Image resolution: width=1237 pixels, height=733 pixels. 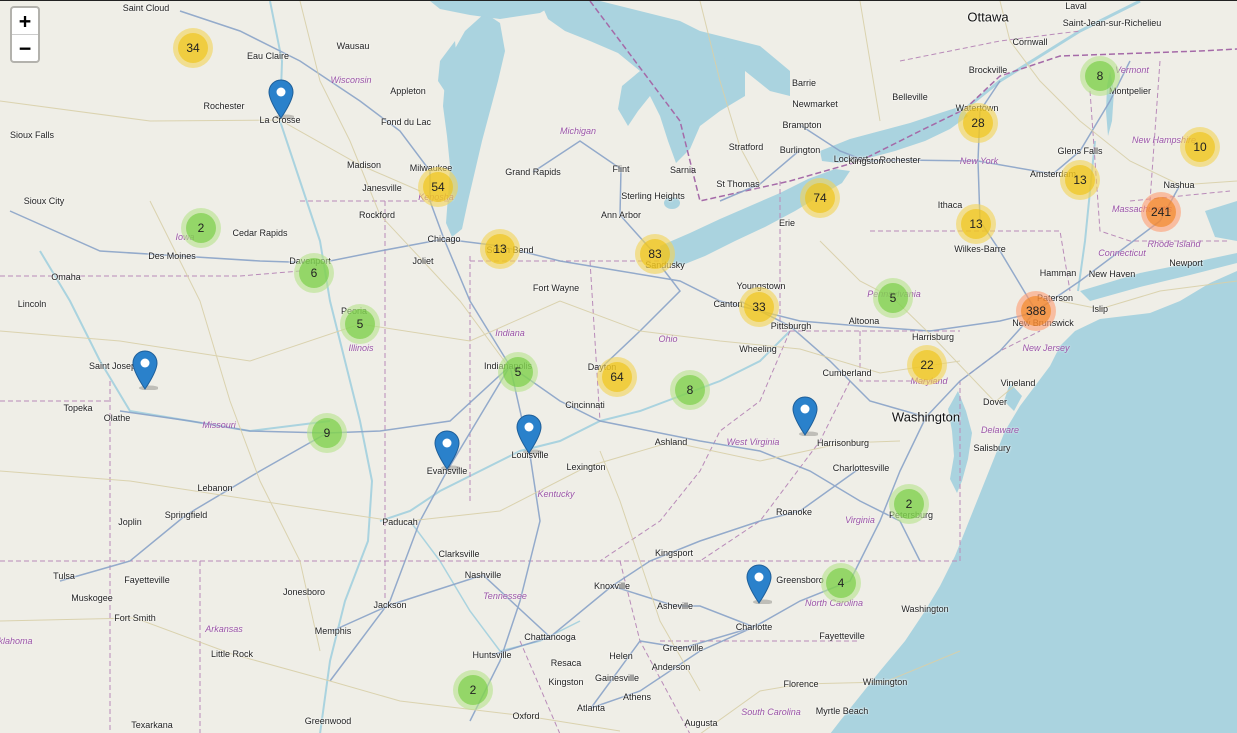 I want to click on city-label: Barrie, so click(x=804, y=83).